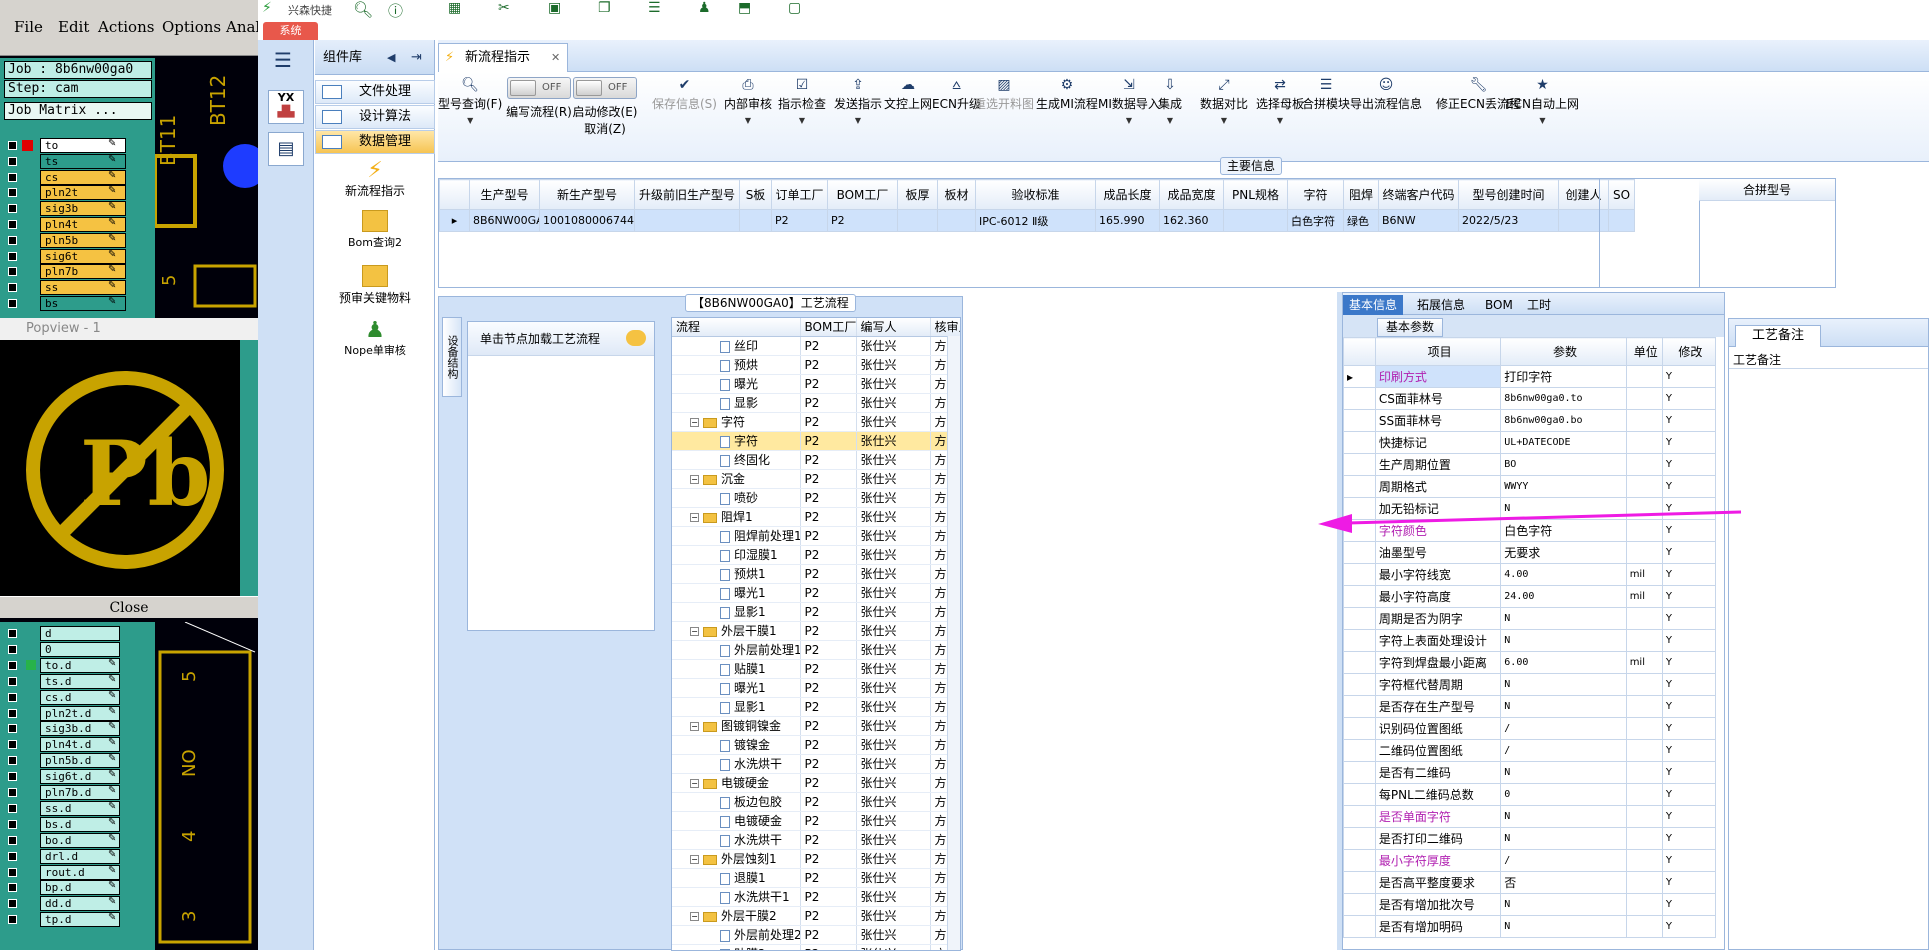 This screenshot has width=1929, height=951. I want to click on param-row: 是否存在生产型号NY, so click(1530, 707).